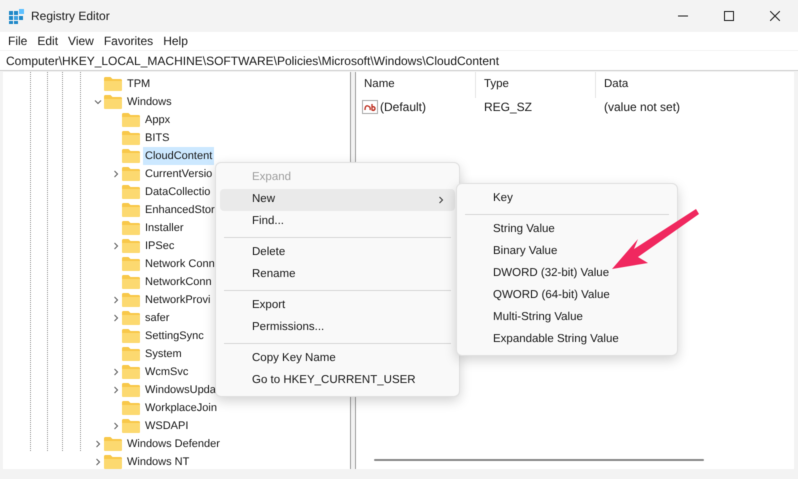 Image resolution: width=798 pixels, height=479 pixels. Describe the element at coordinates (138, 84) in the screenshot. I see `tree-item: TPM` at that location.